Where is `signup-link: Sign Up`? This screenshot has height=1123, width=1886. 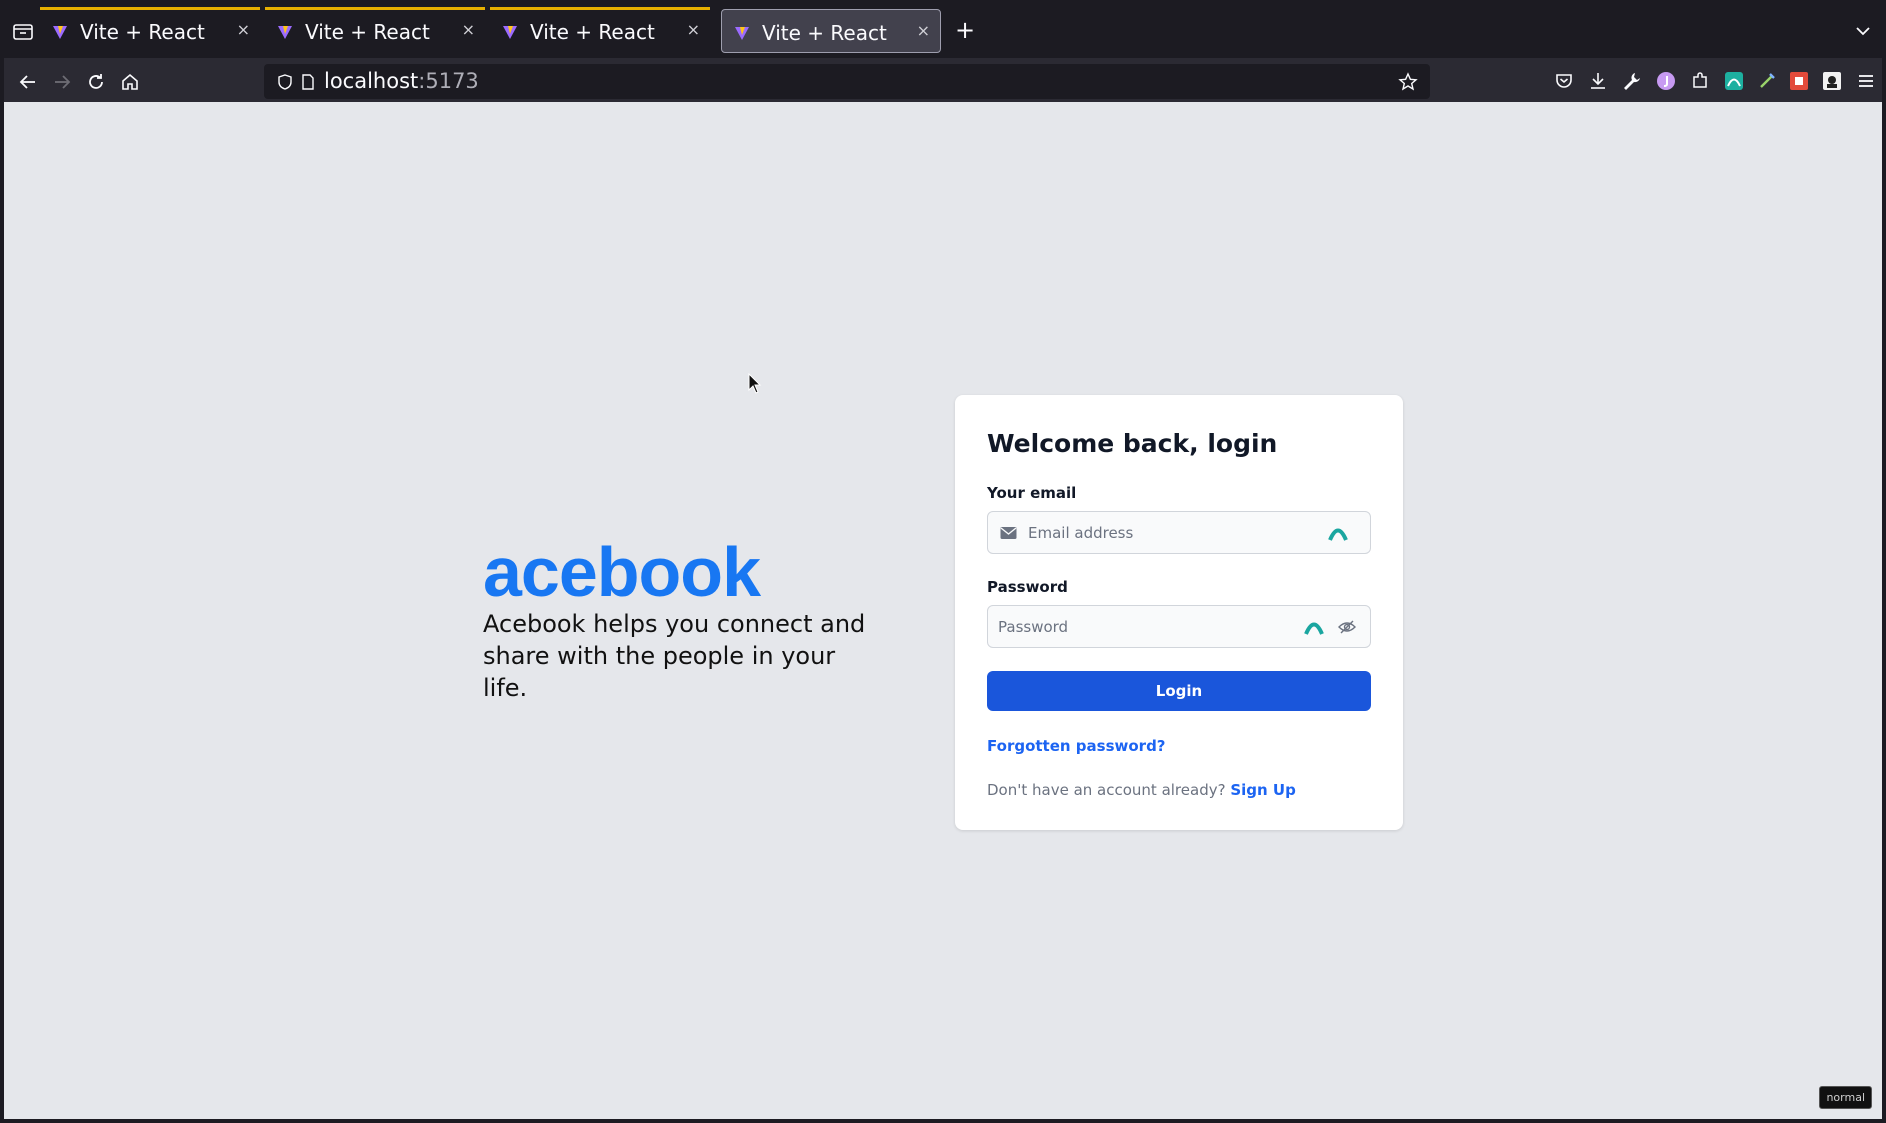
signup-link: Sign Up is located at coordinates (1263, 790).